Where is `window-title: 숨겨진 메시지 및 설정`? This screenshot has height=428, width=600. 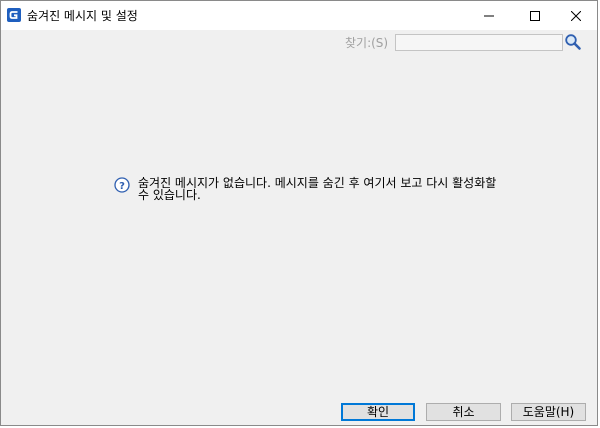 window-title: 숨겨진 메시지 및 설정 is located at coordinates (82, 16).